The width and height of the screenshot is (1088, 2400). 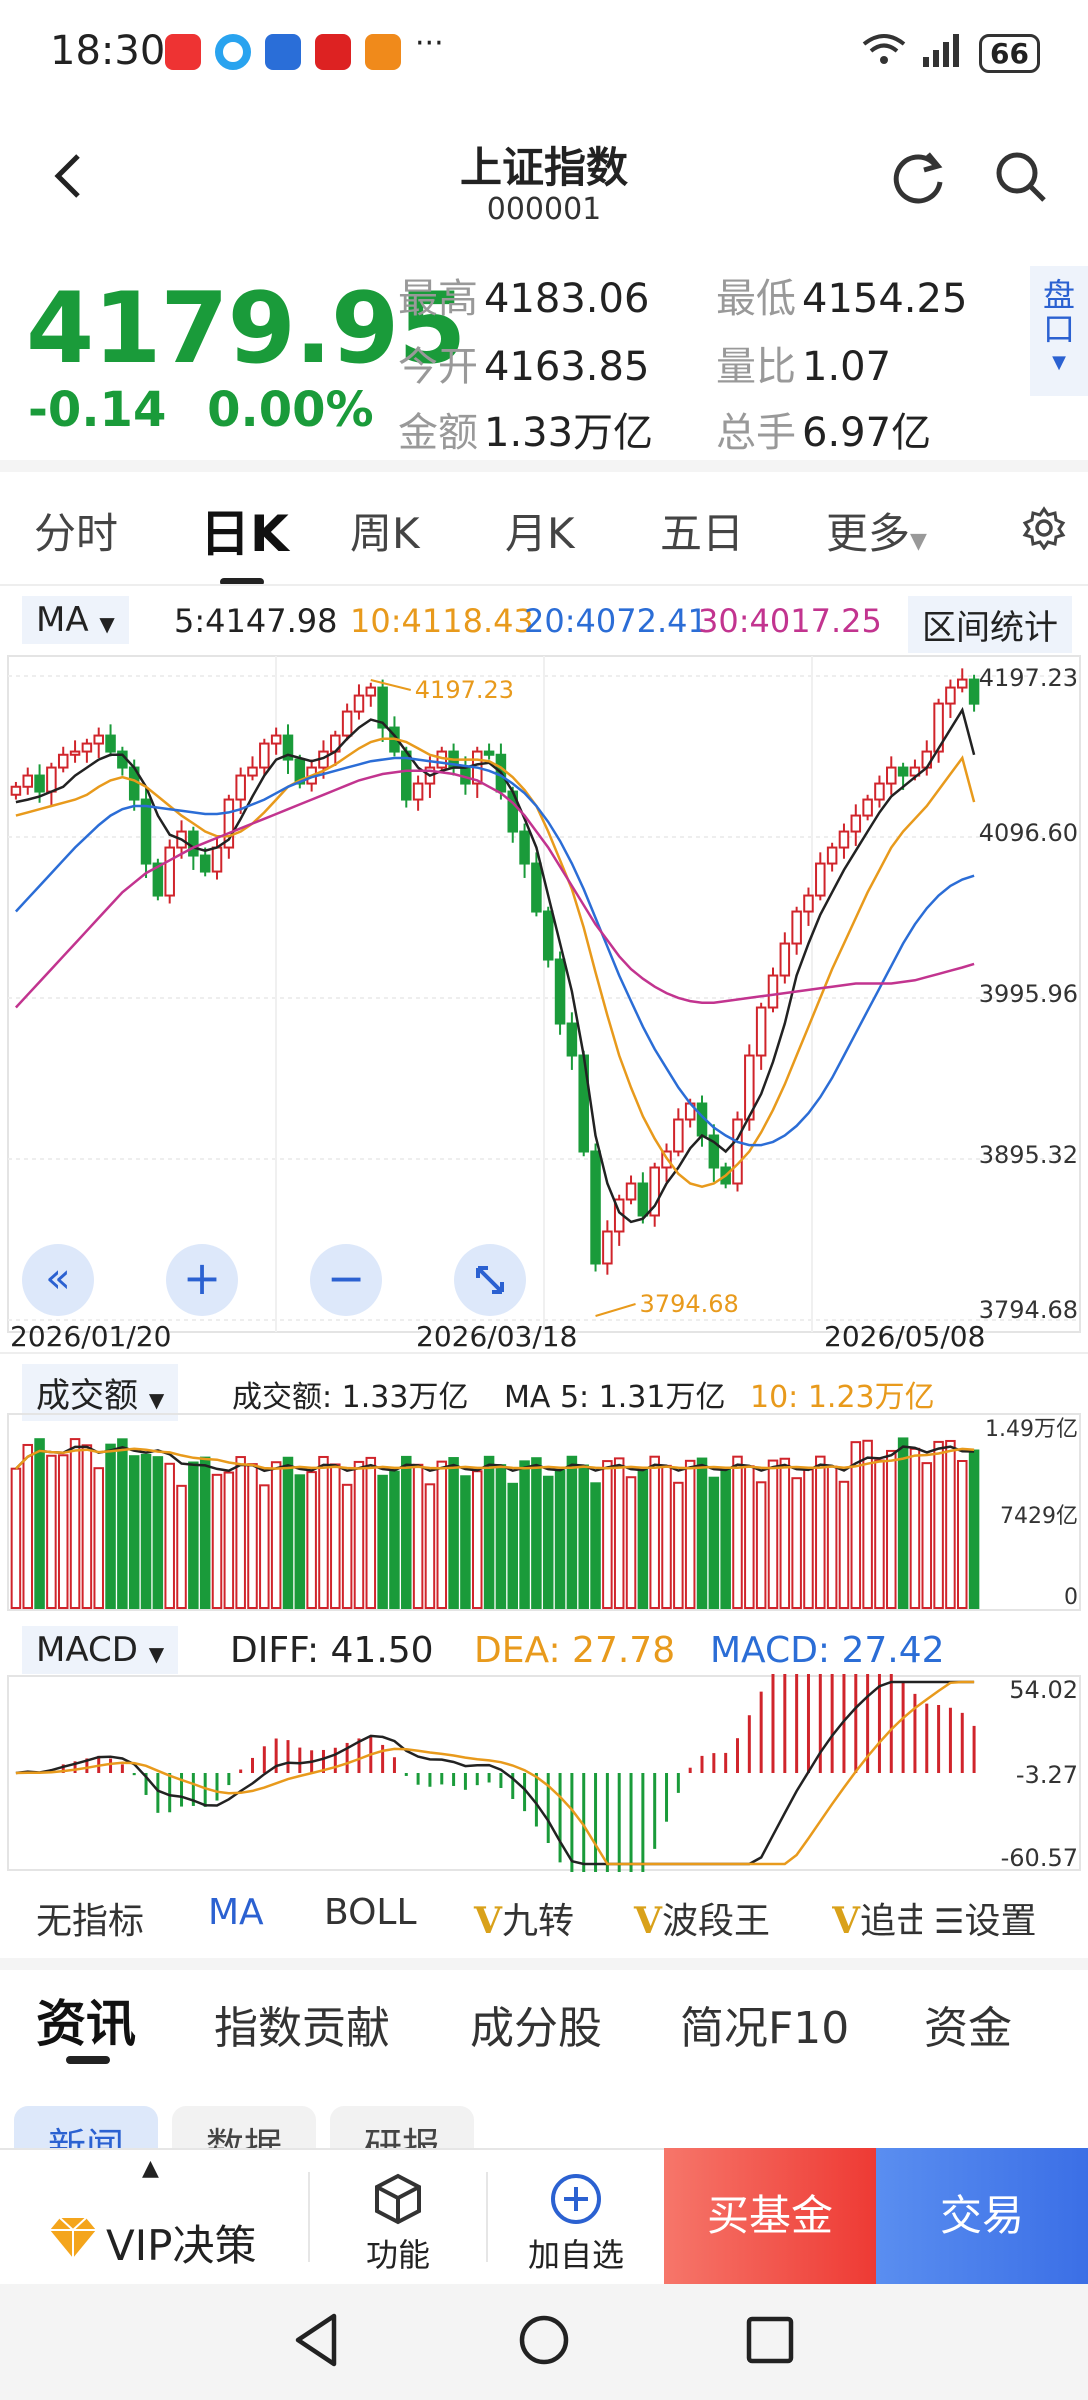 What do you see at coordinates (540, 530) in the screenshot?
I see `tab-monthly-k: 月K` at bounding box center [540, 530].